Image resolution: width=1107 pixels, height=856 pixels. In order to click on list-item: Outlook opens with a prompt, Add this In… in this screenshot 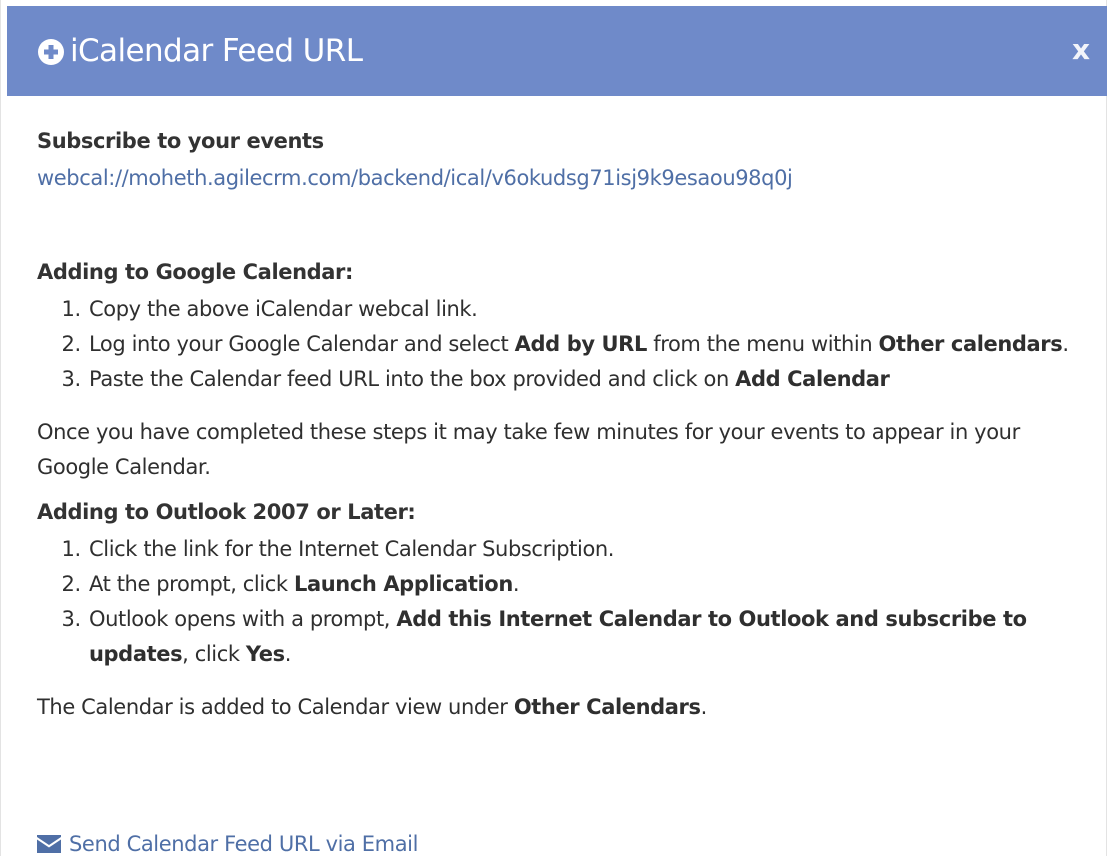, I will do `click(587, 637)`.